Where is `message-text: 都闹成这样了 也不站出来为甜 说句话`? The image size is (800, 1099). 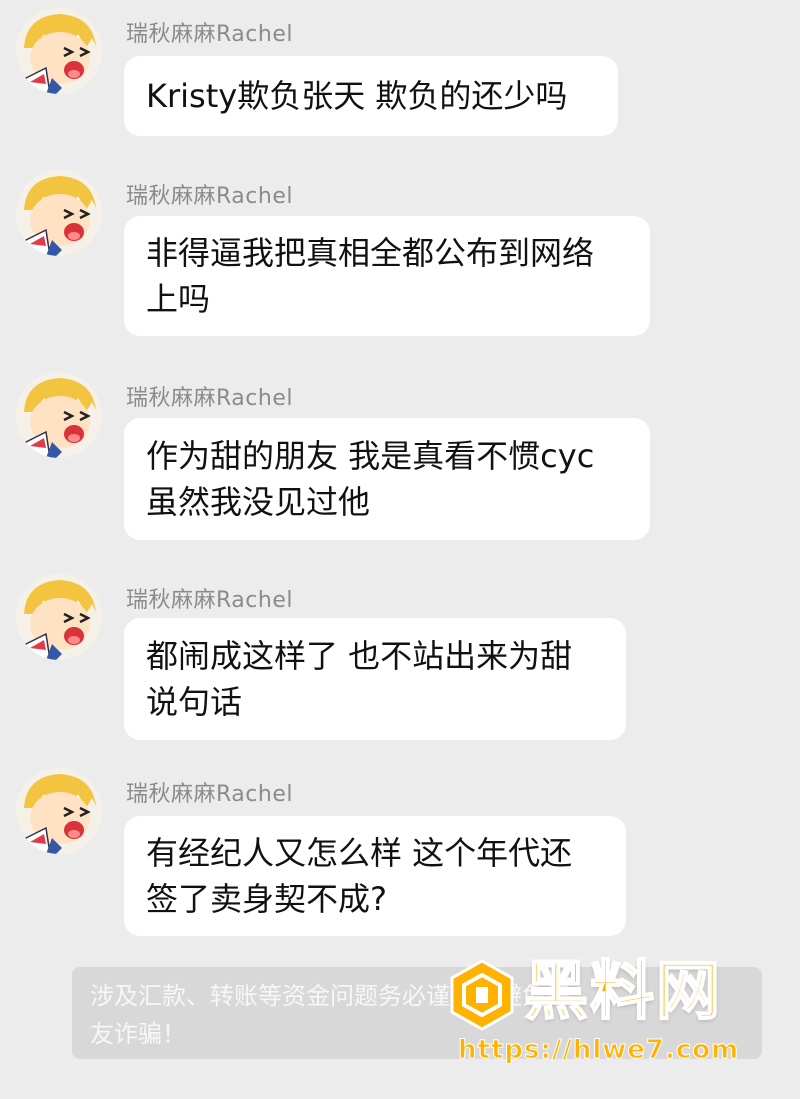
message-text: 都闹成这样了 也不站出来为甜 说句话 is located at coordinates (359, 679).